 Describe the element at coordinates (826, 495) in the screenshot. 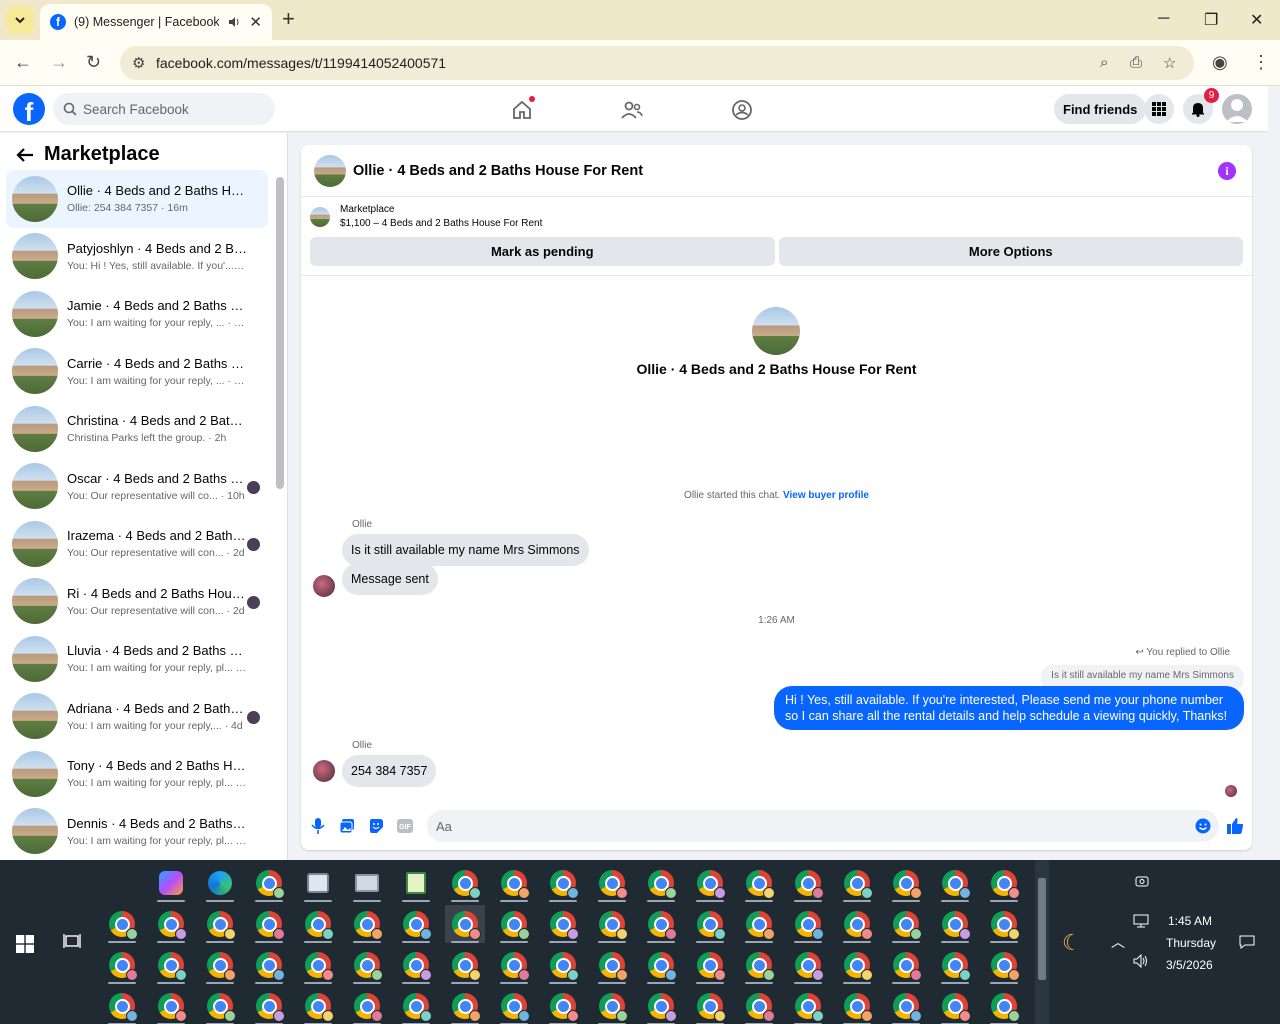

I see `view-buyer-profile-link: View buyer profile` at that location.